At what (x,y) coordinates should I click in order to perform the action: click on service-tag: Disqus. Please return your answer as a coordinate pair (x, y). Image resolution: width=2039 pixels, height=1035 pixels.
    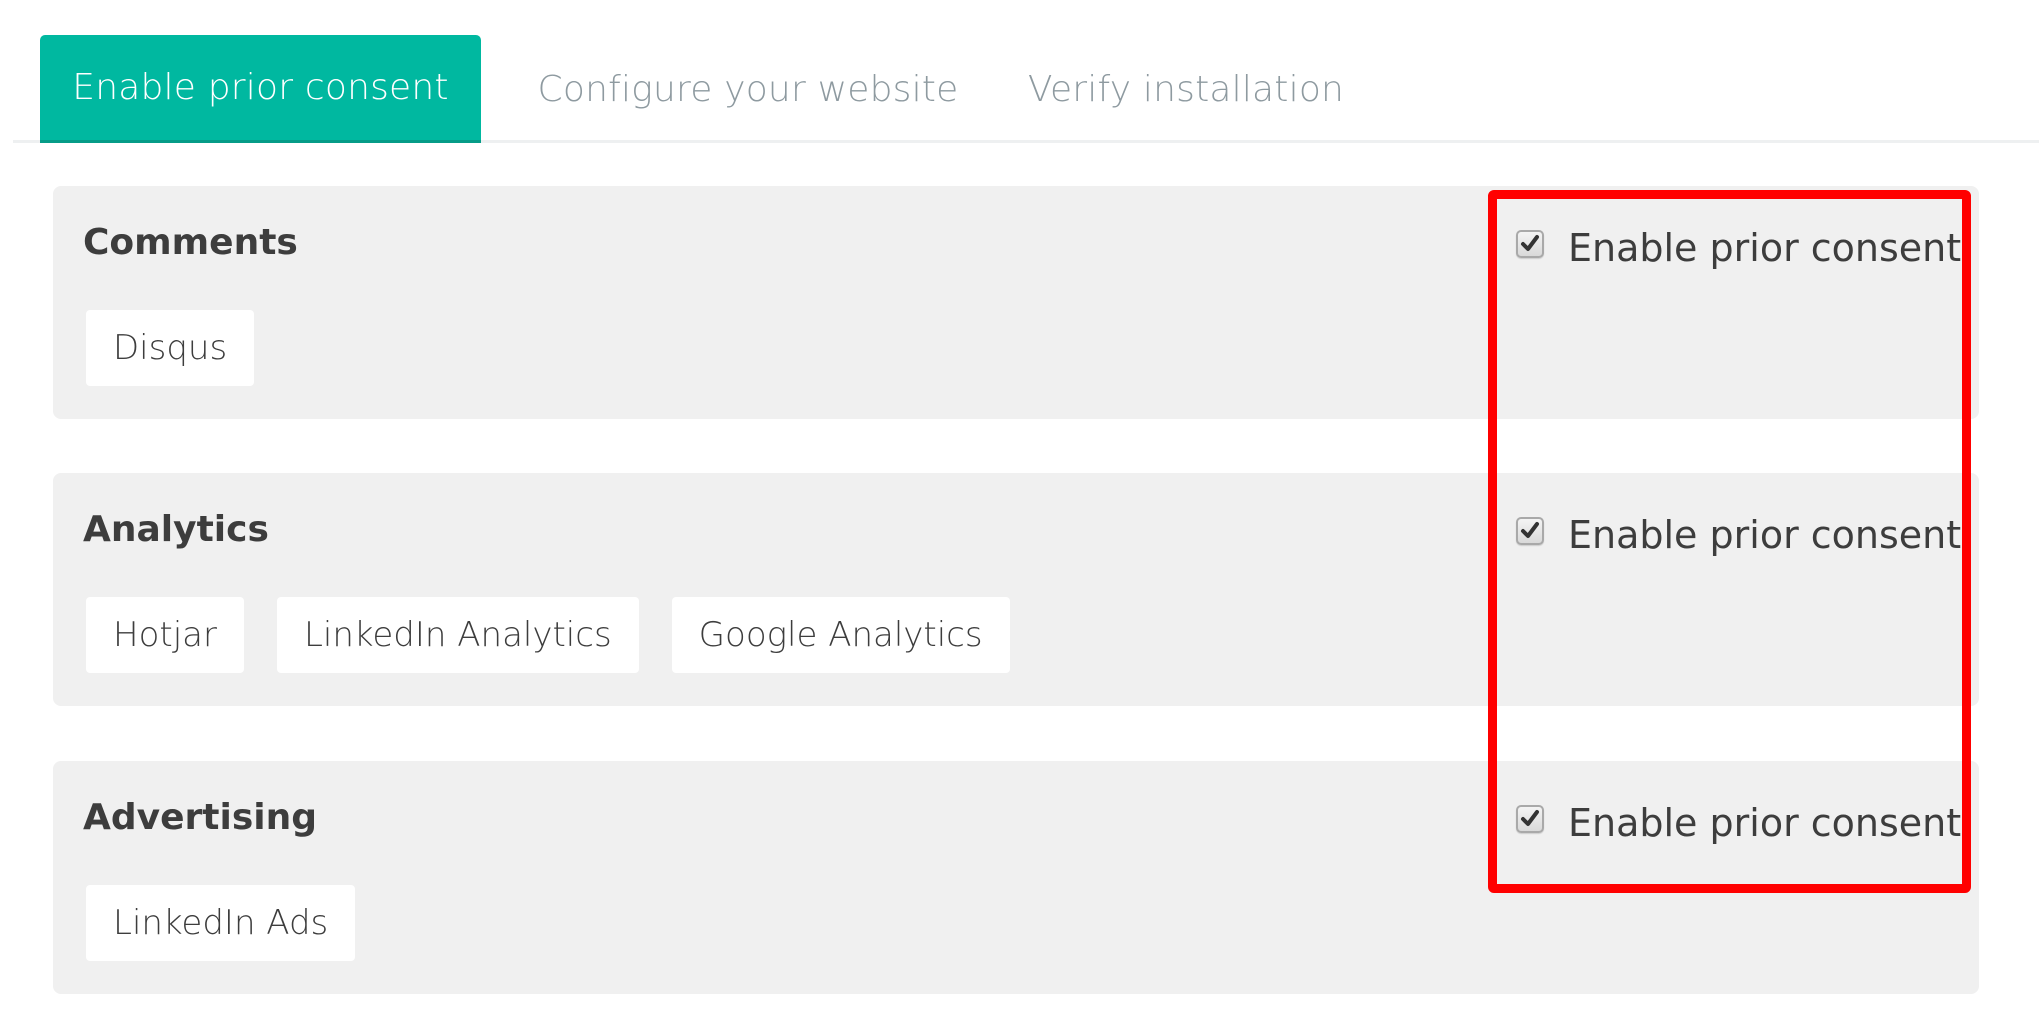
    Looking at the image, I should click on (170, 348).